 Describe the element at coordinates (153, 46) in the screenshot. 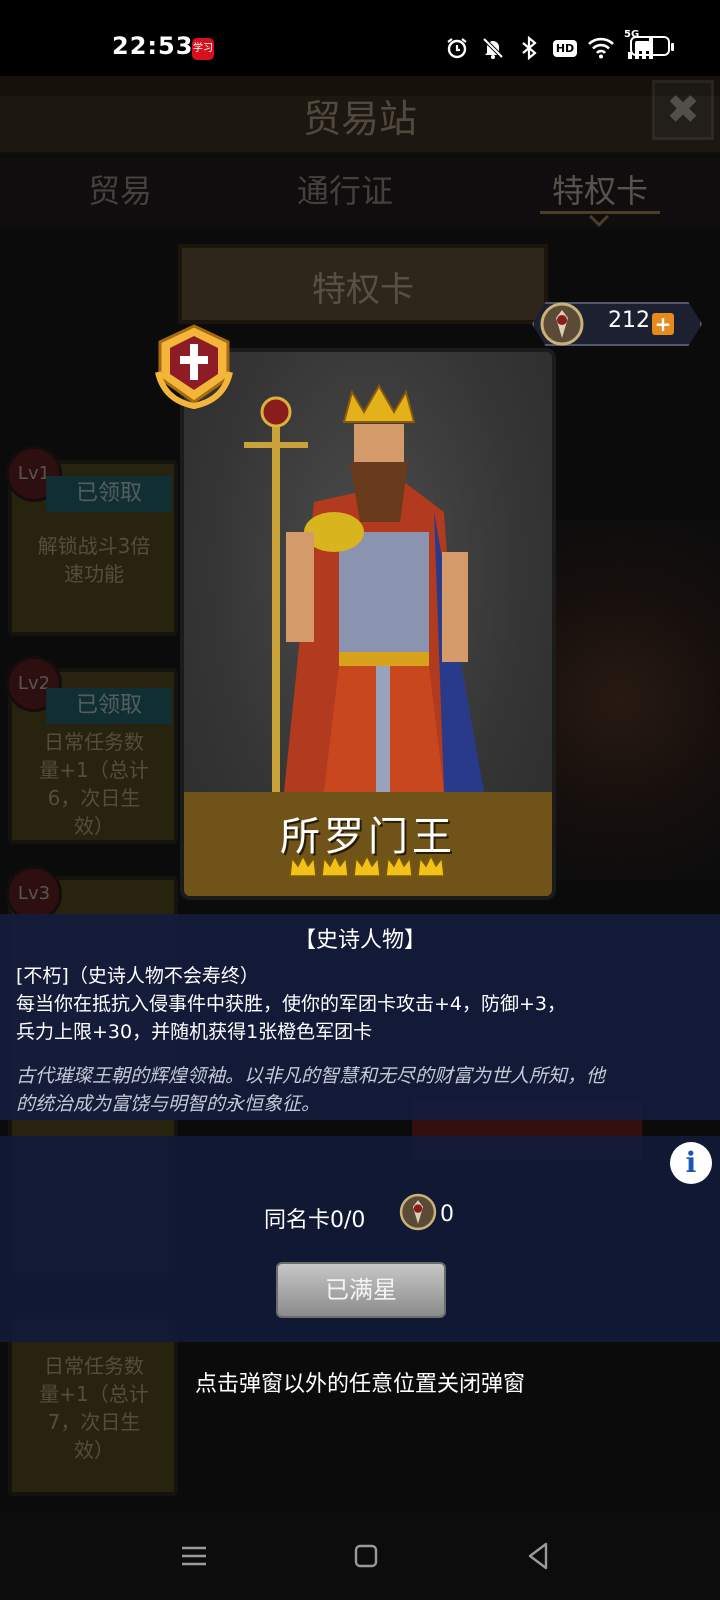

I see `status-time: 22:53` at that location.